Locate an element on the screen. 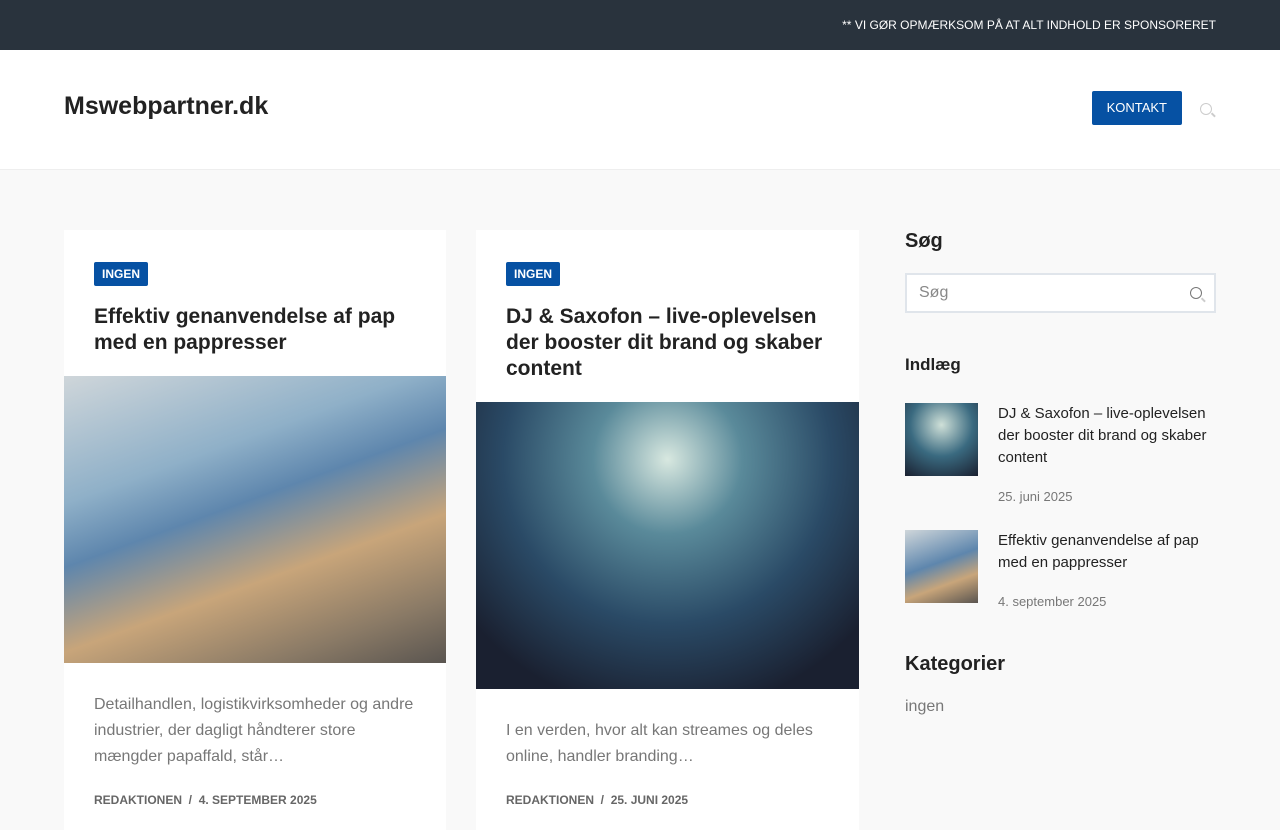 This screenshot has width=1280, height=830. post-image-dj-saxophone is located at coordinates (667, 545).